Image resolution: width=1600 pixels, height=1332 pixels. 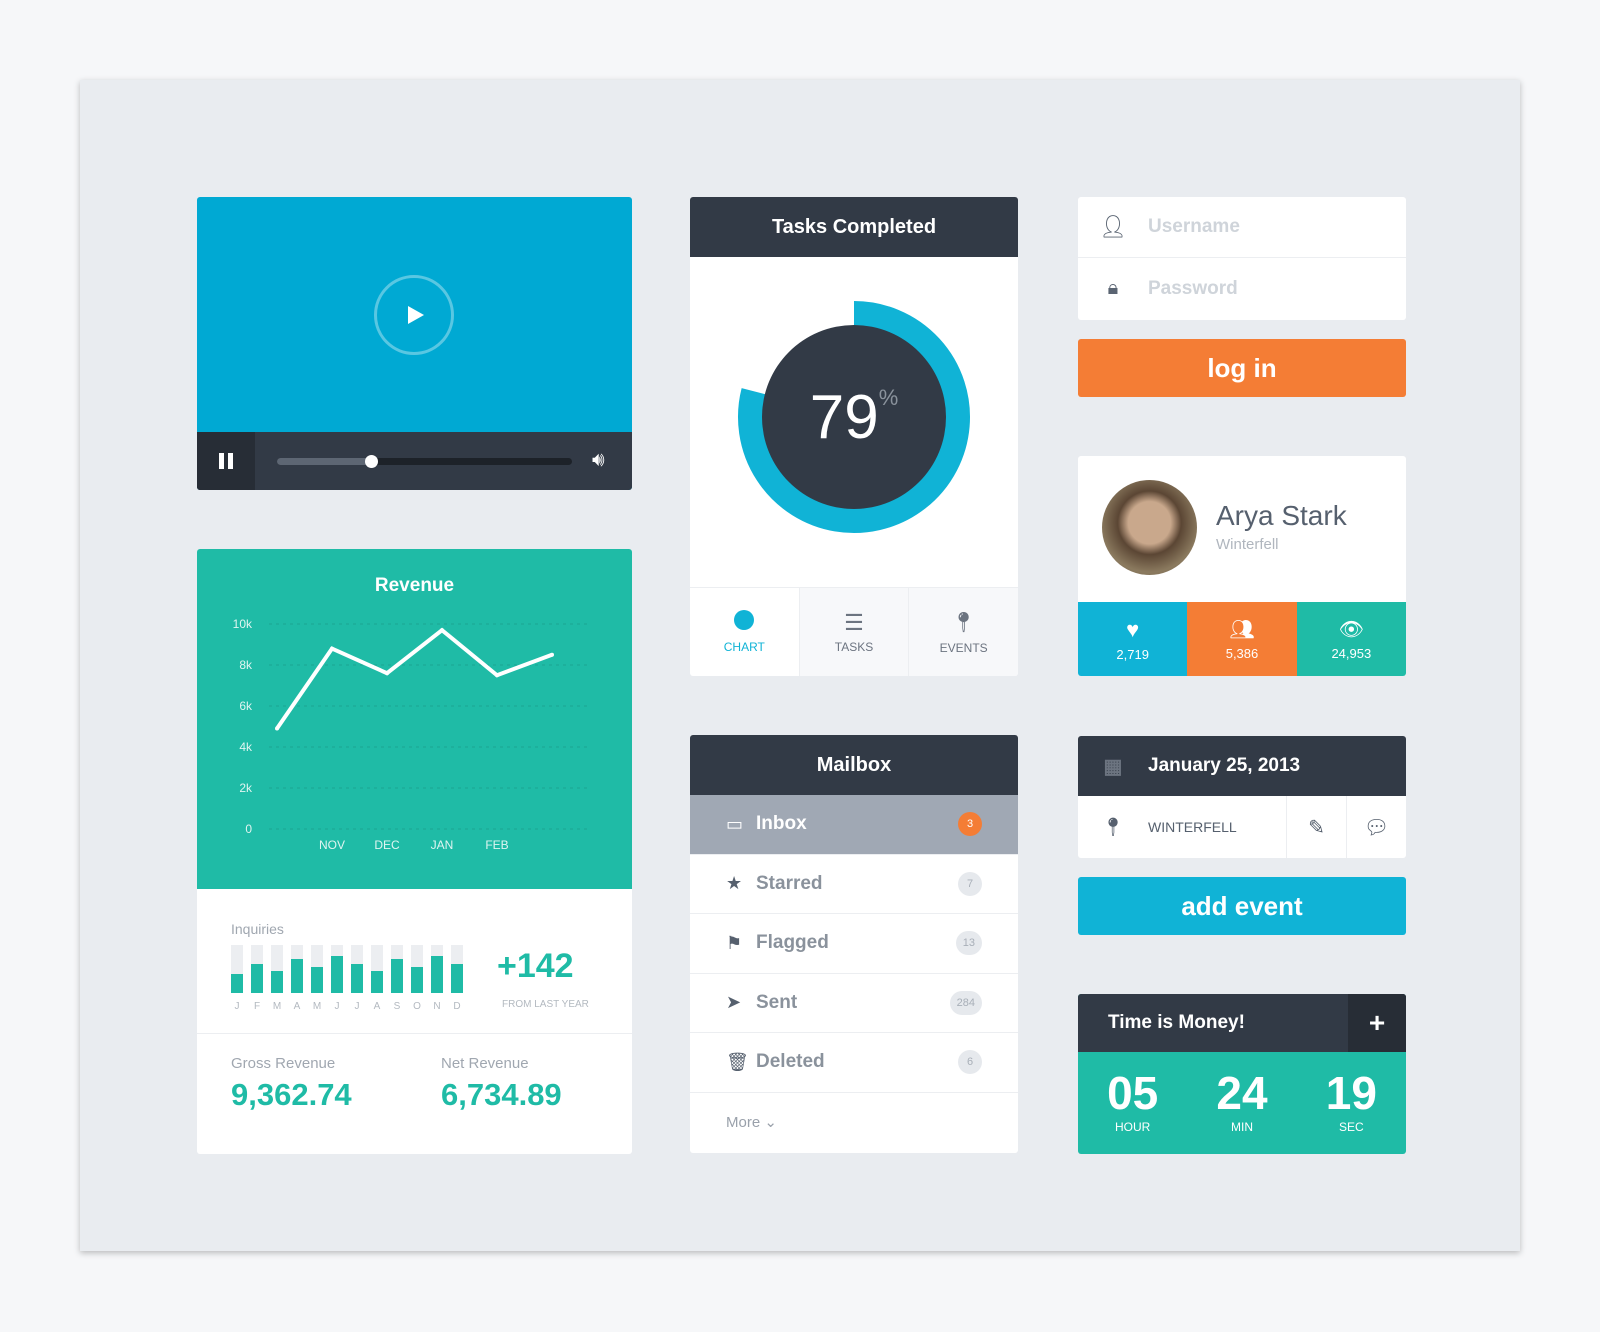 I want to click on y-tick-label: 6k, so click(x=246, y=706).